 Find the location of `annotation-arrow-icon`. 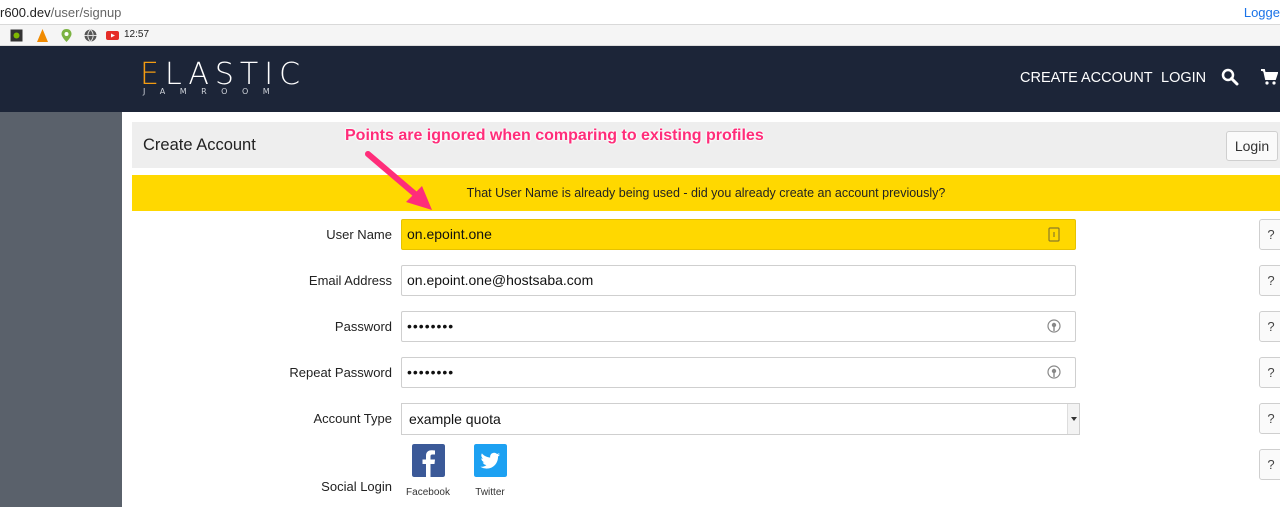

annotation-arrow-icon is located at coordinates (398, 180).